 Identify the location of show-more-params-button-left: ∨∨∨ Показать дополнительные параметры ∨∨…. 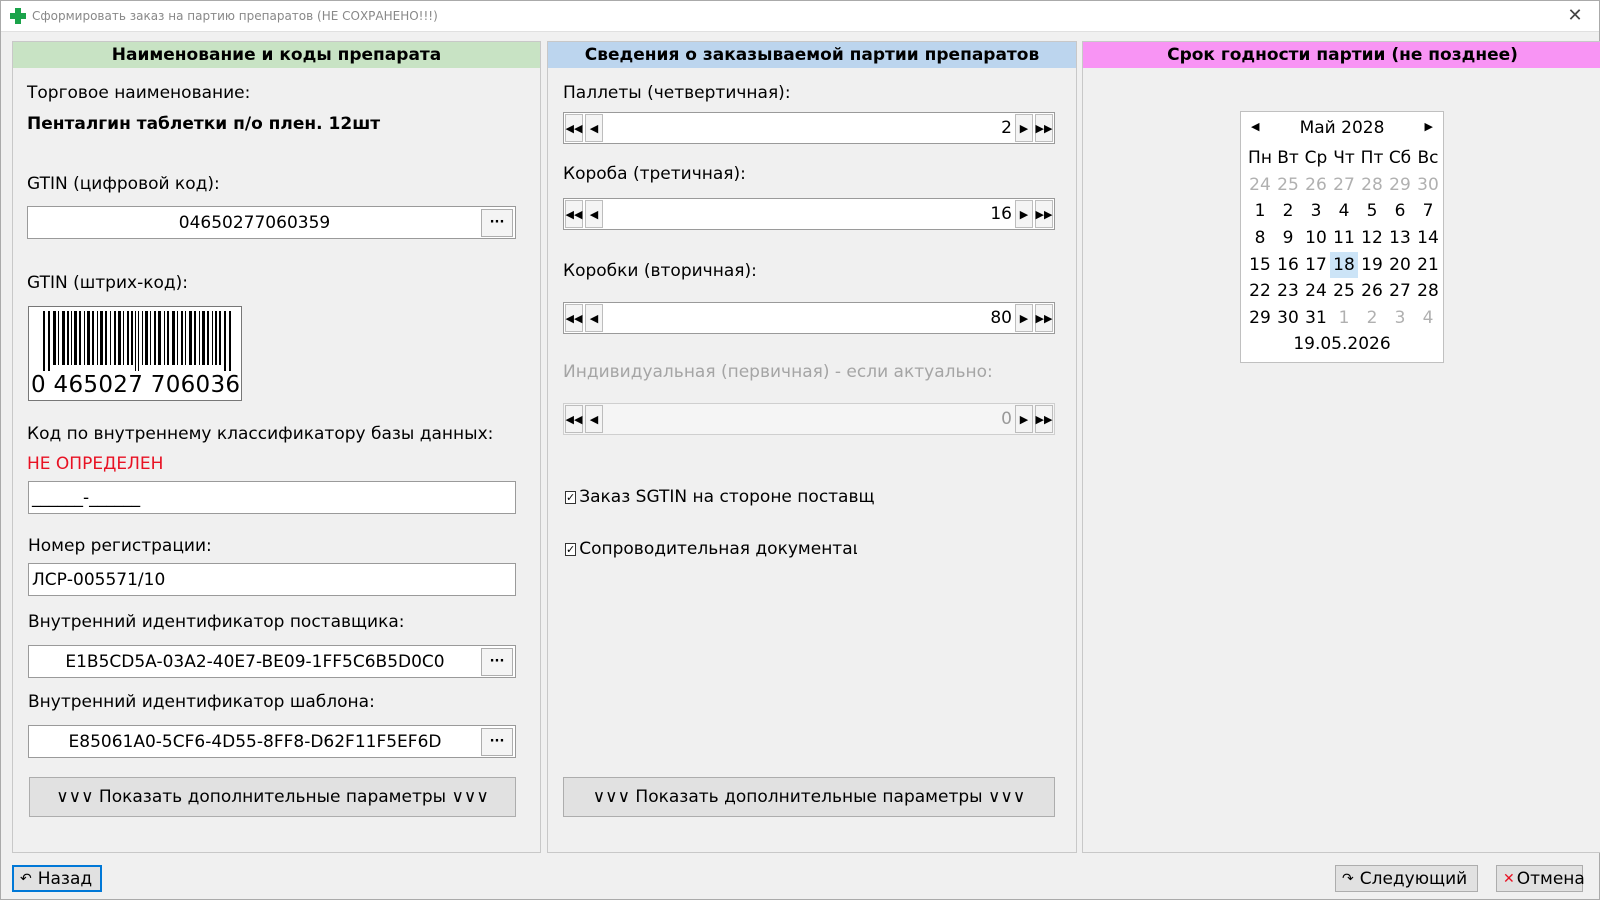
(272, 797).